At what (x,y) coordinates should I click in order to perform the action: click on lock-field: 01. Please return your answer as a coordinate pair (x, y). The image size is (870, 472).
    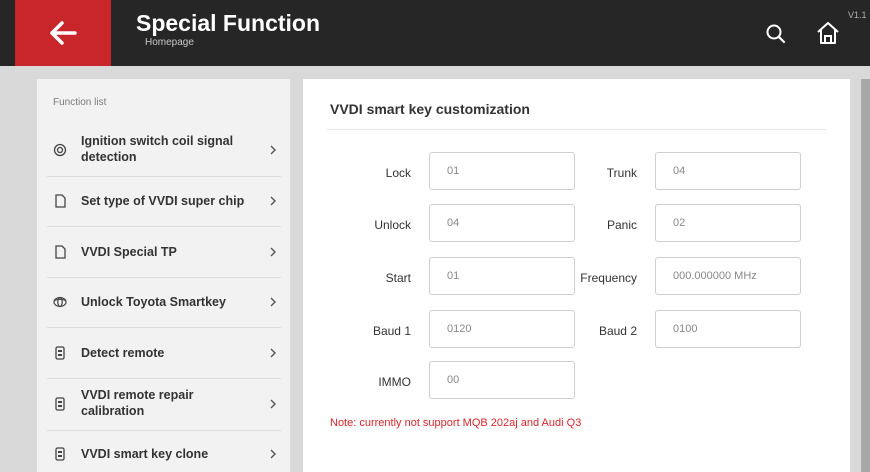
    Looking at the image, I should click on (502, 171).